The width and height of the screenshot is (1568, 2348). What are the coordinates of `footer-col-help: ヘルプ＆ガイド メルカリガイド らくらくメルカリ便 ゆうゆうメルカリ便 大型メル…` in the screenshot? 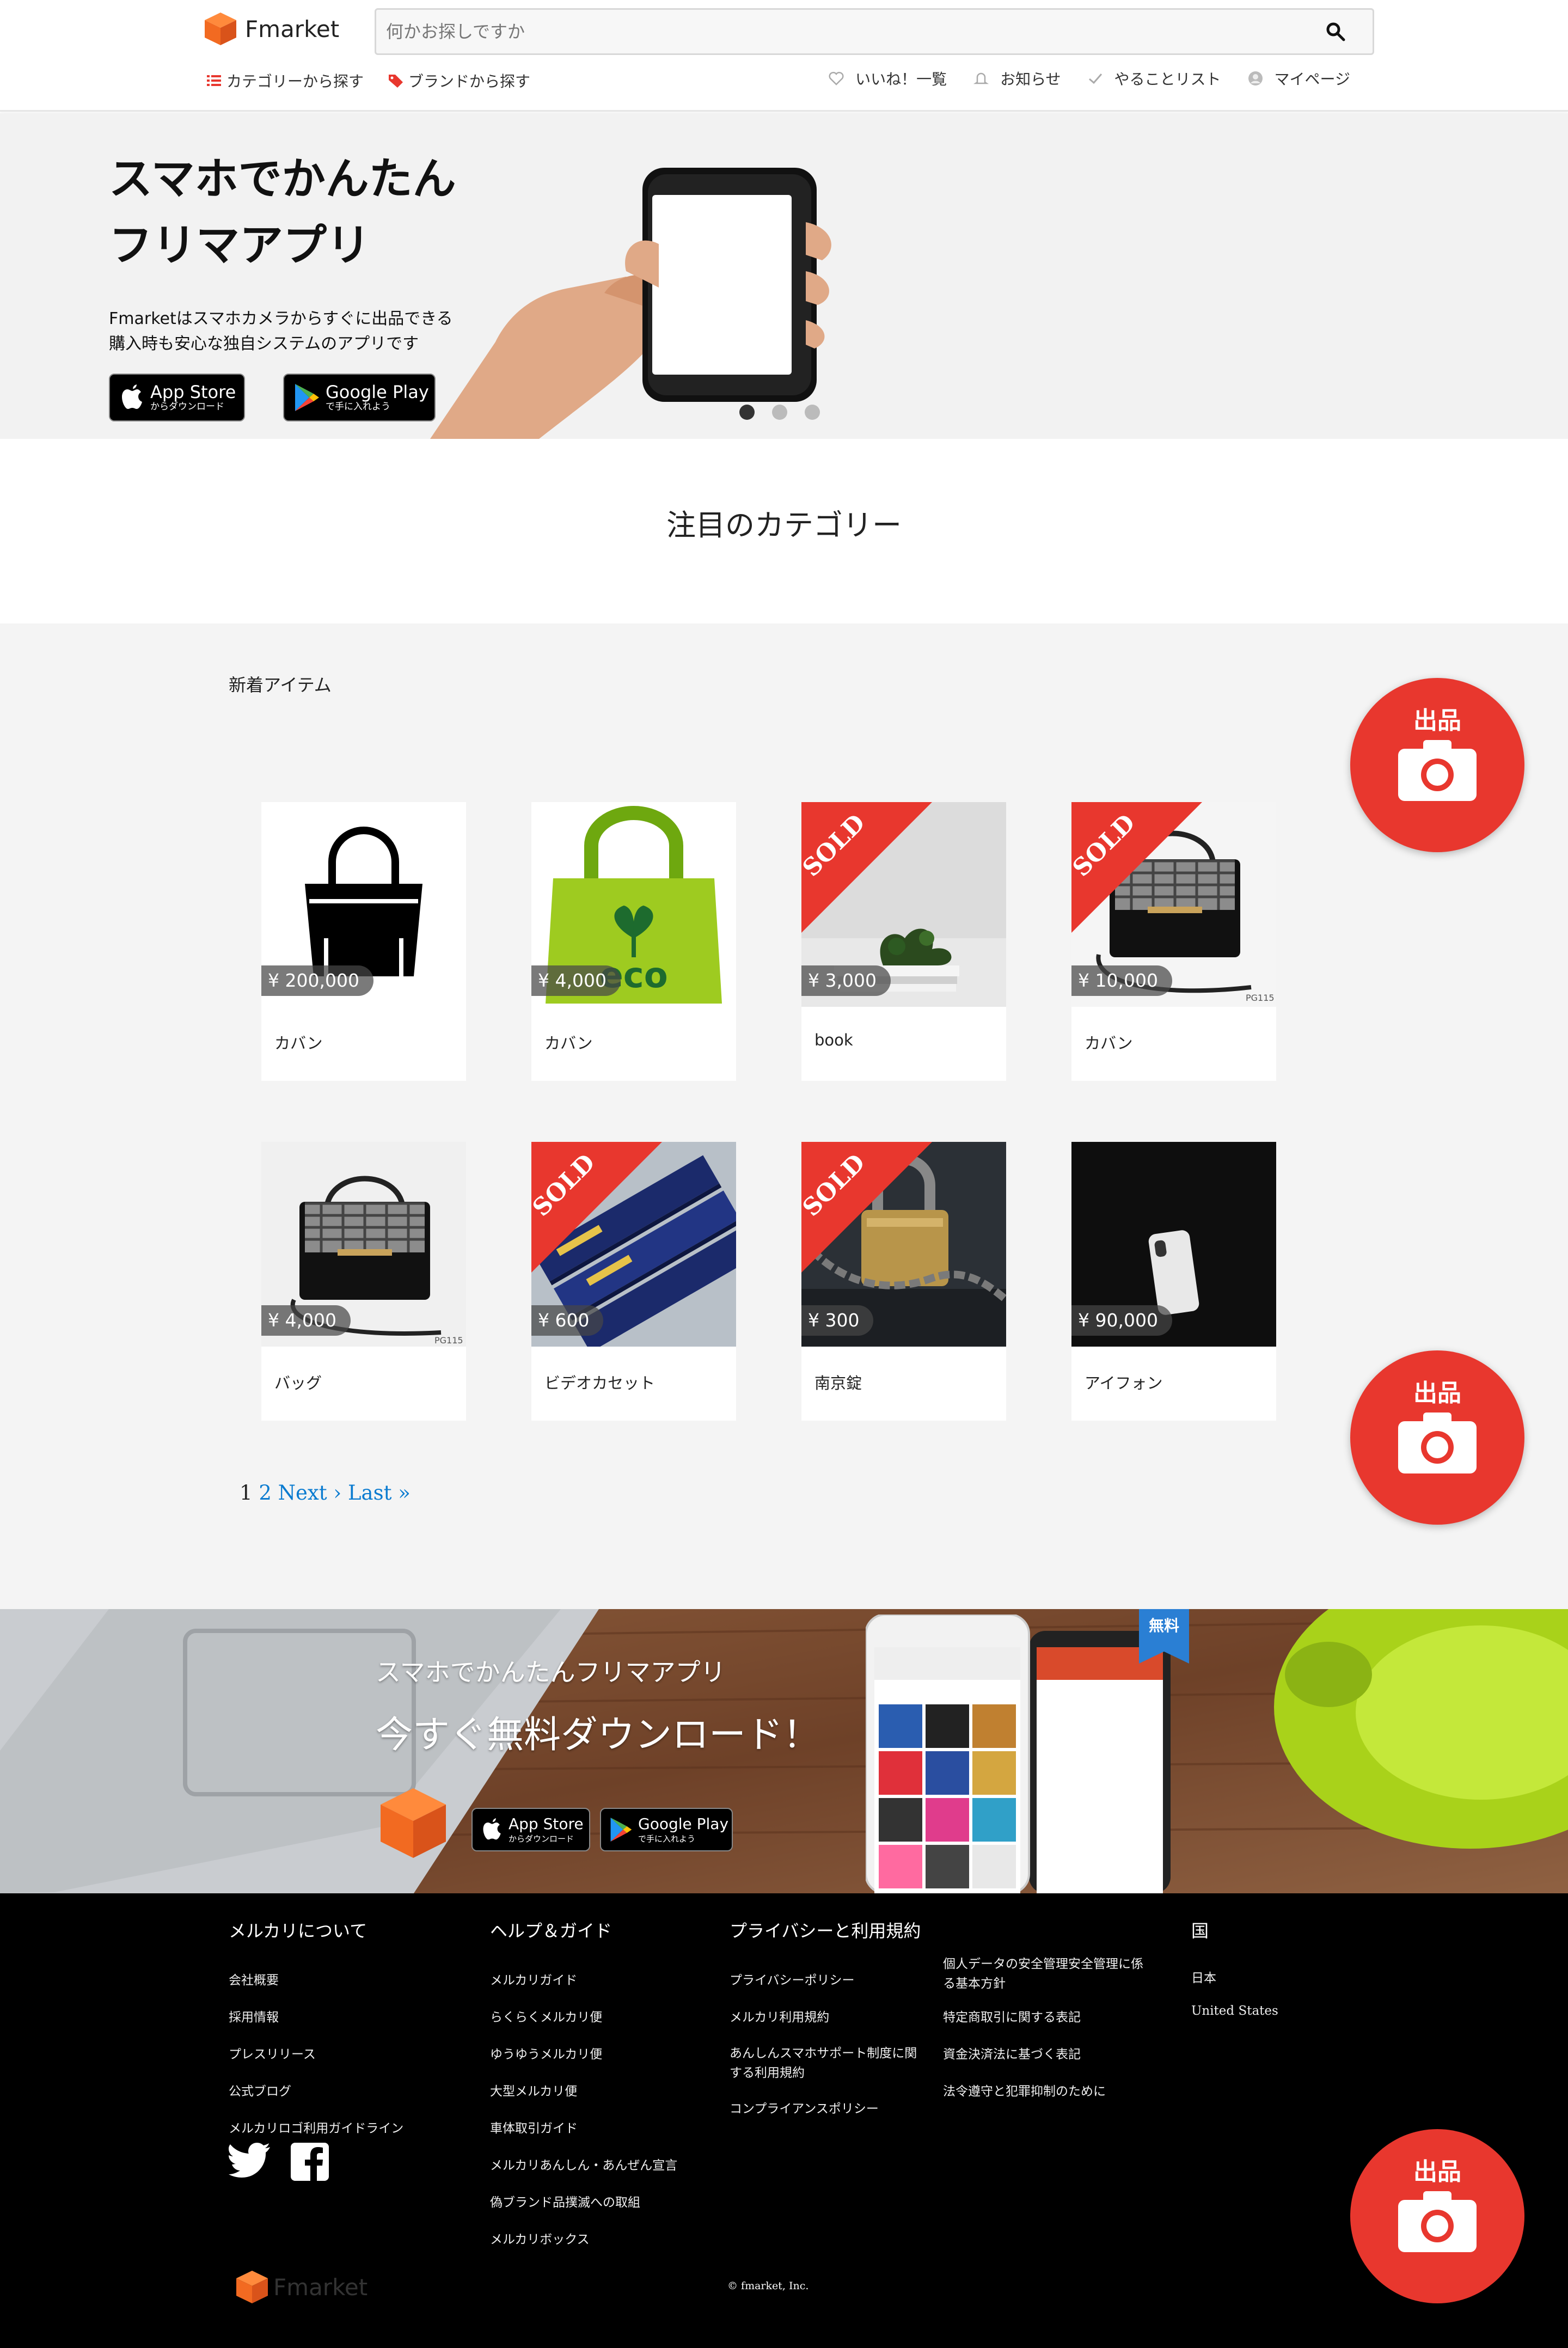 It's located at (583, 2087).